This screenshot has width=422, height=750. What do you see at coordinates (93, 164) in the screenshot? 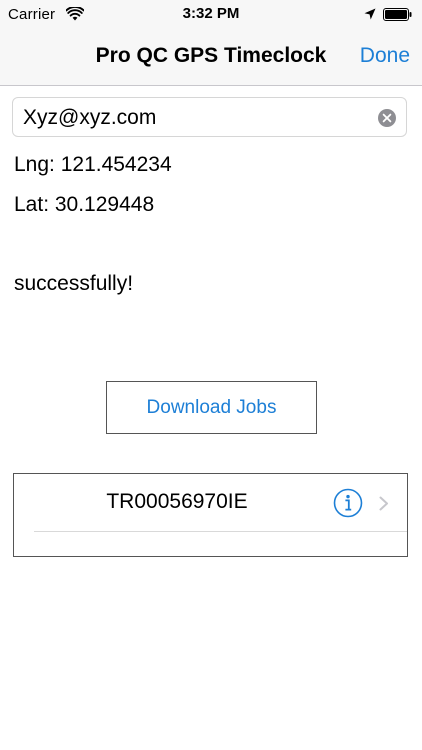
I see `longitude-text: Lng: 121.454234` at bounding box center [93, 164].